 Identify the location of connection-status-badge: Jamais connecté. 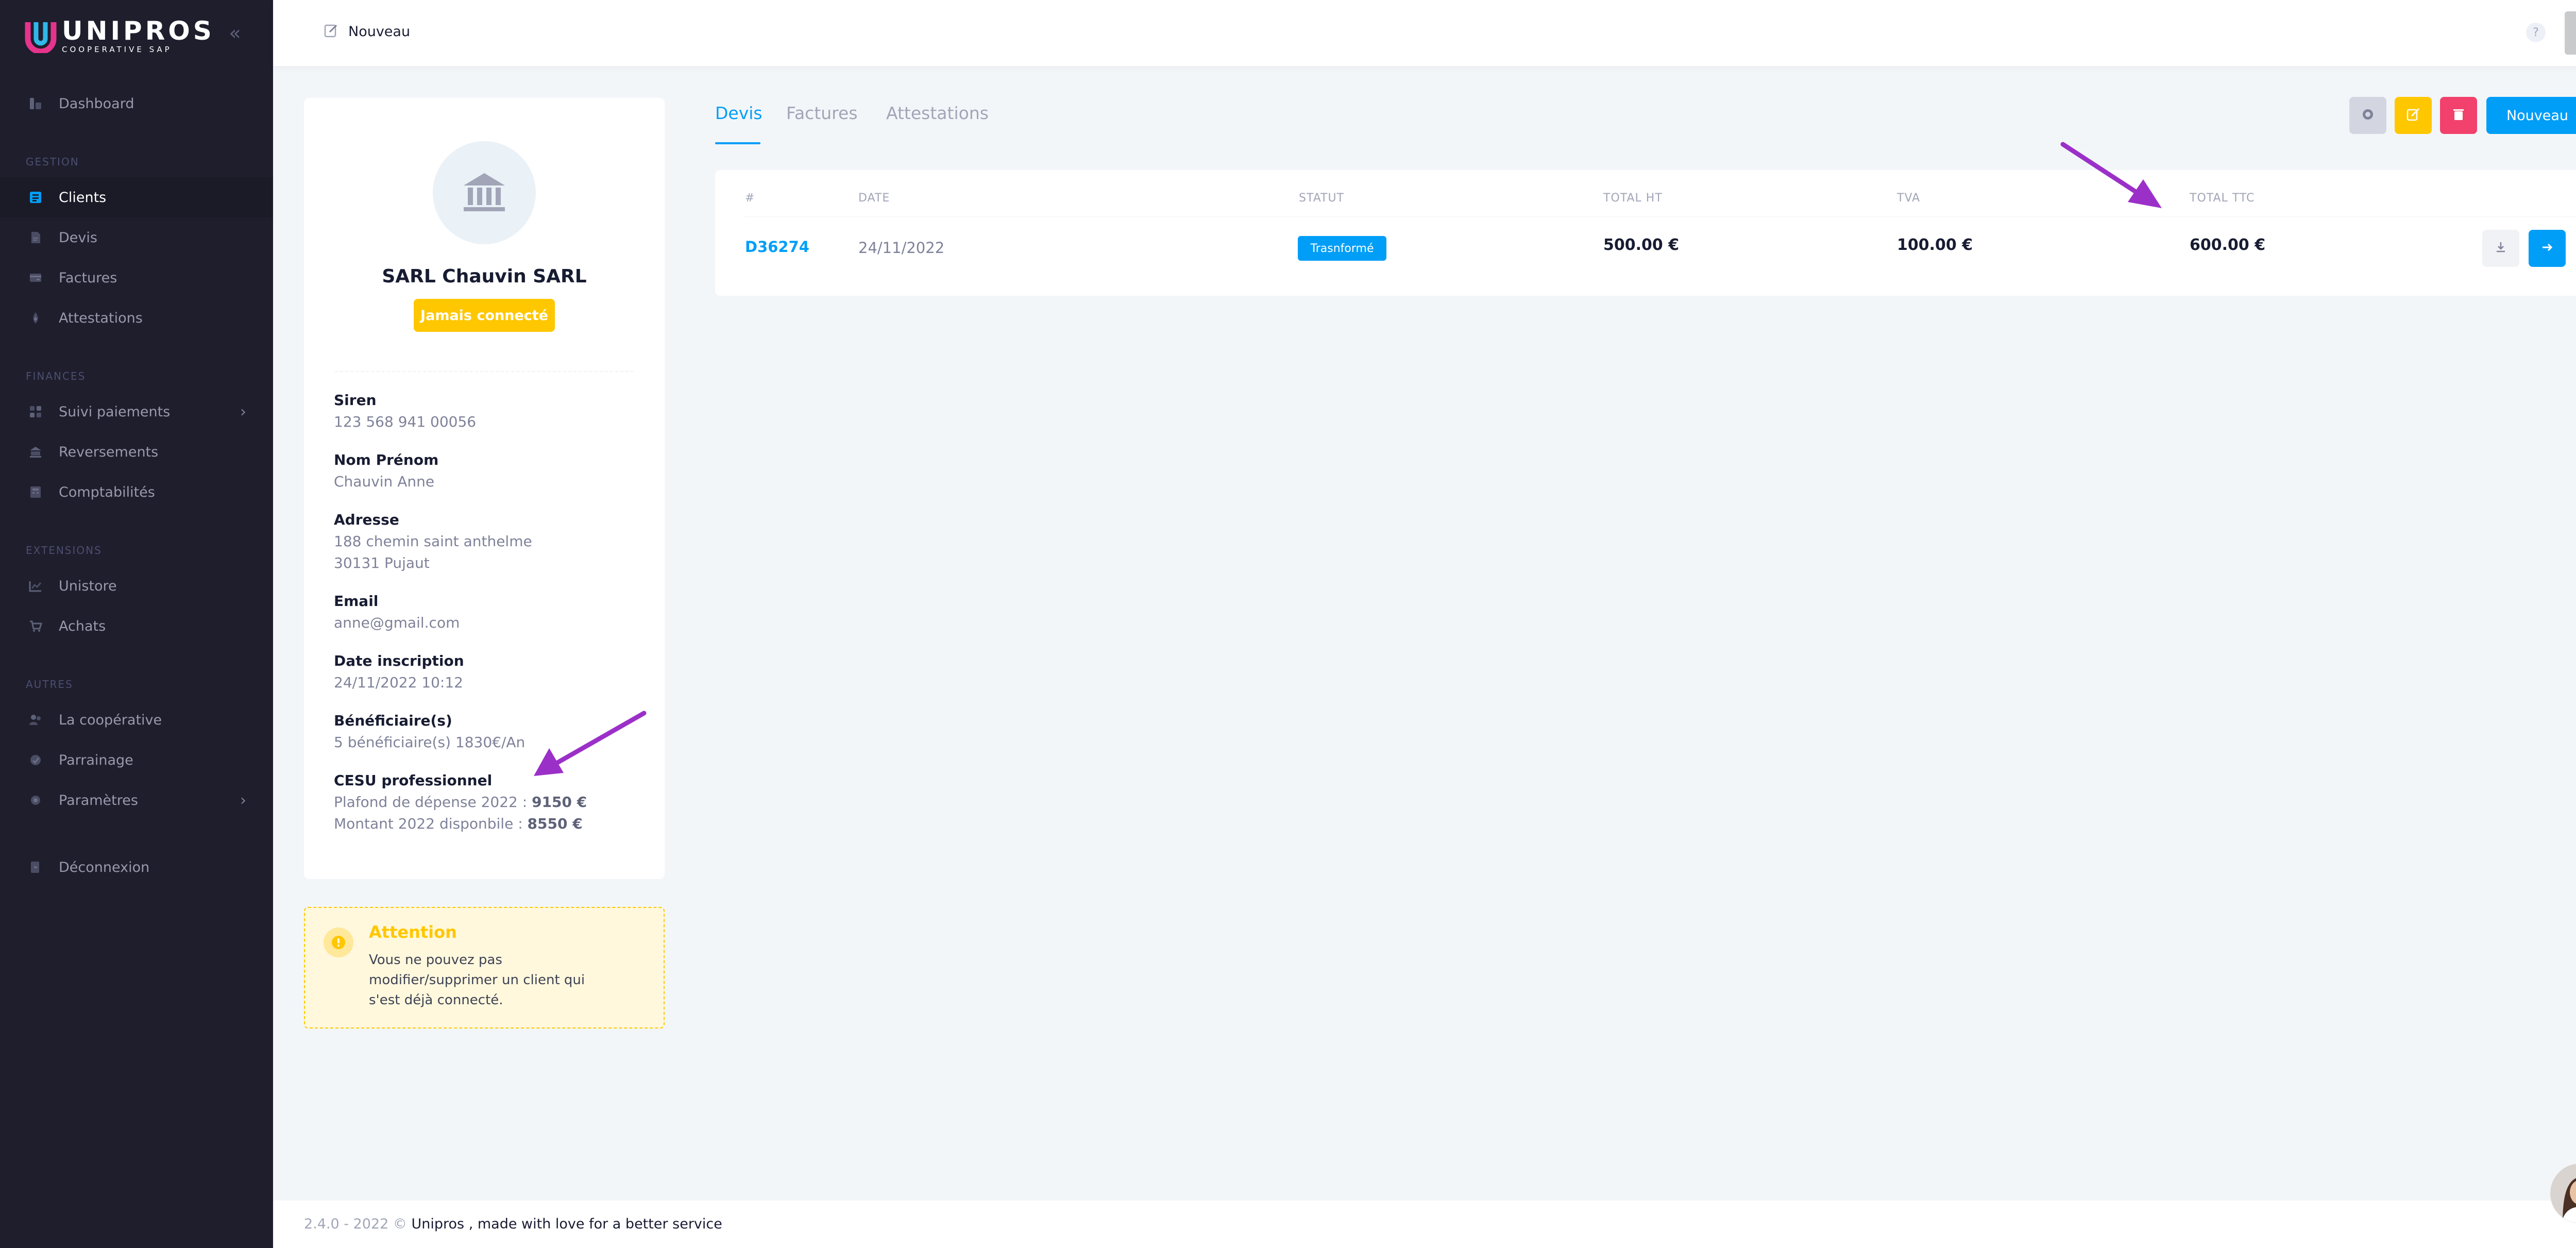
(485, 315).